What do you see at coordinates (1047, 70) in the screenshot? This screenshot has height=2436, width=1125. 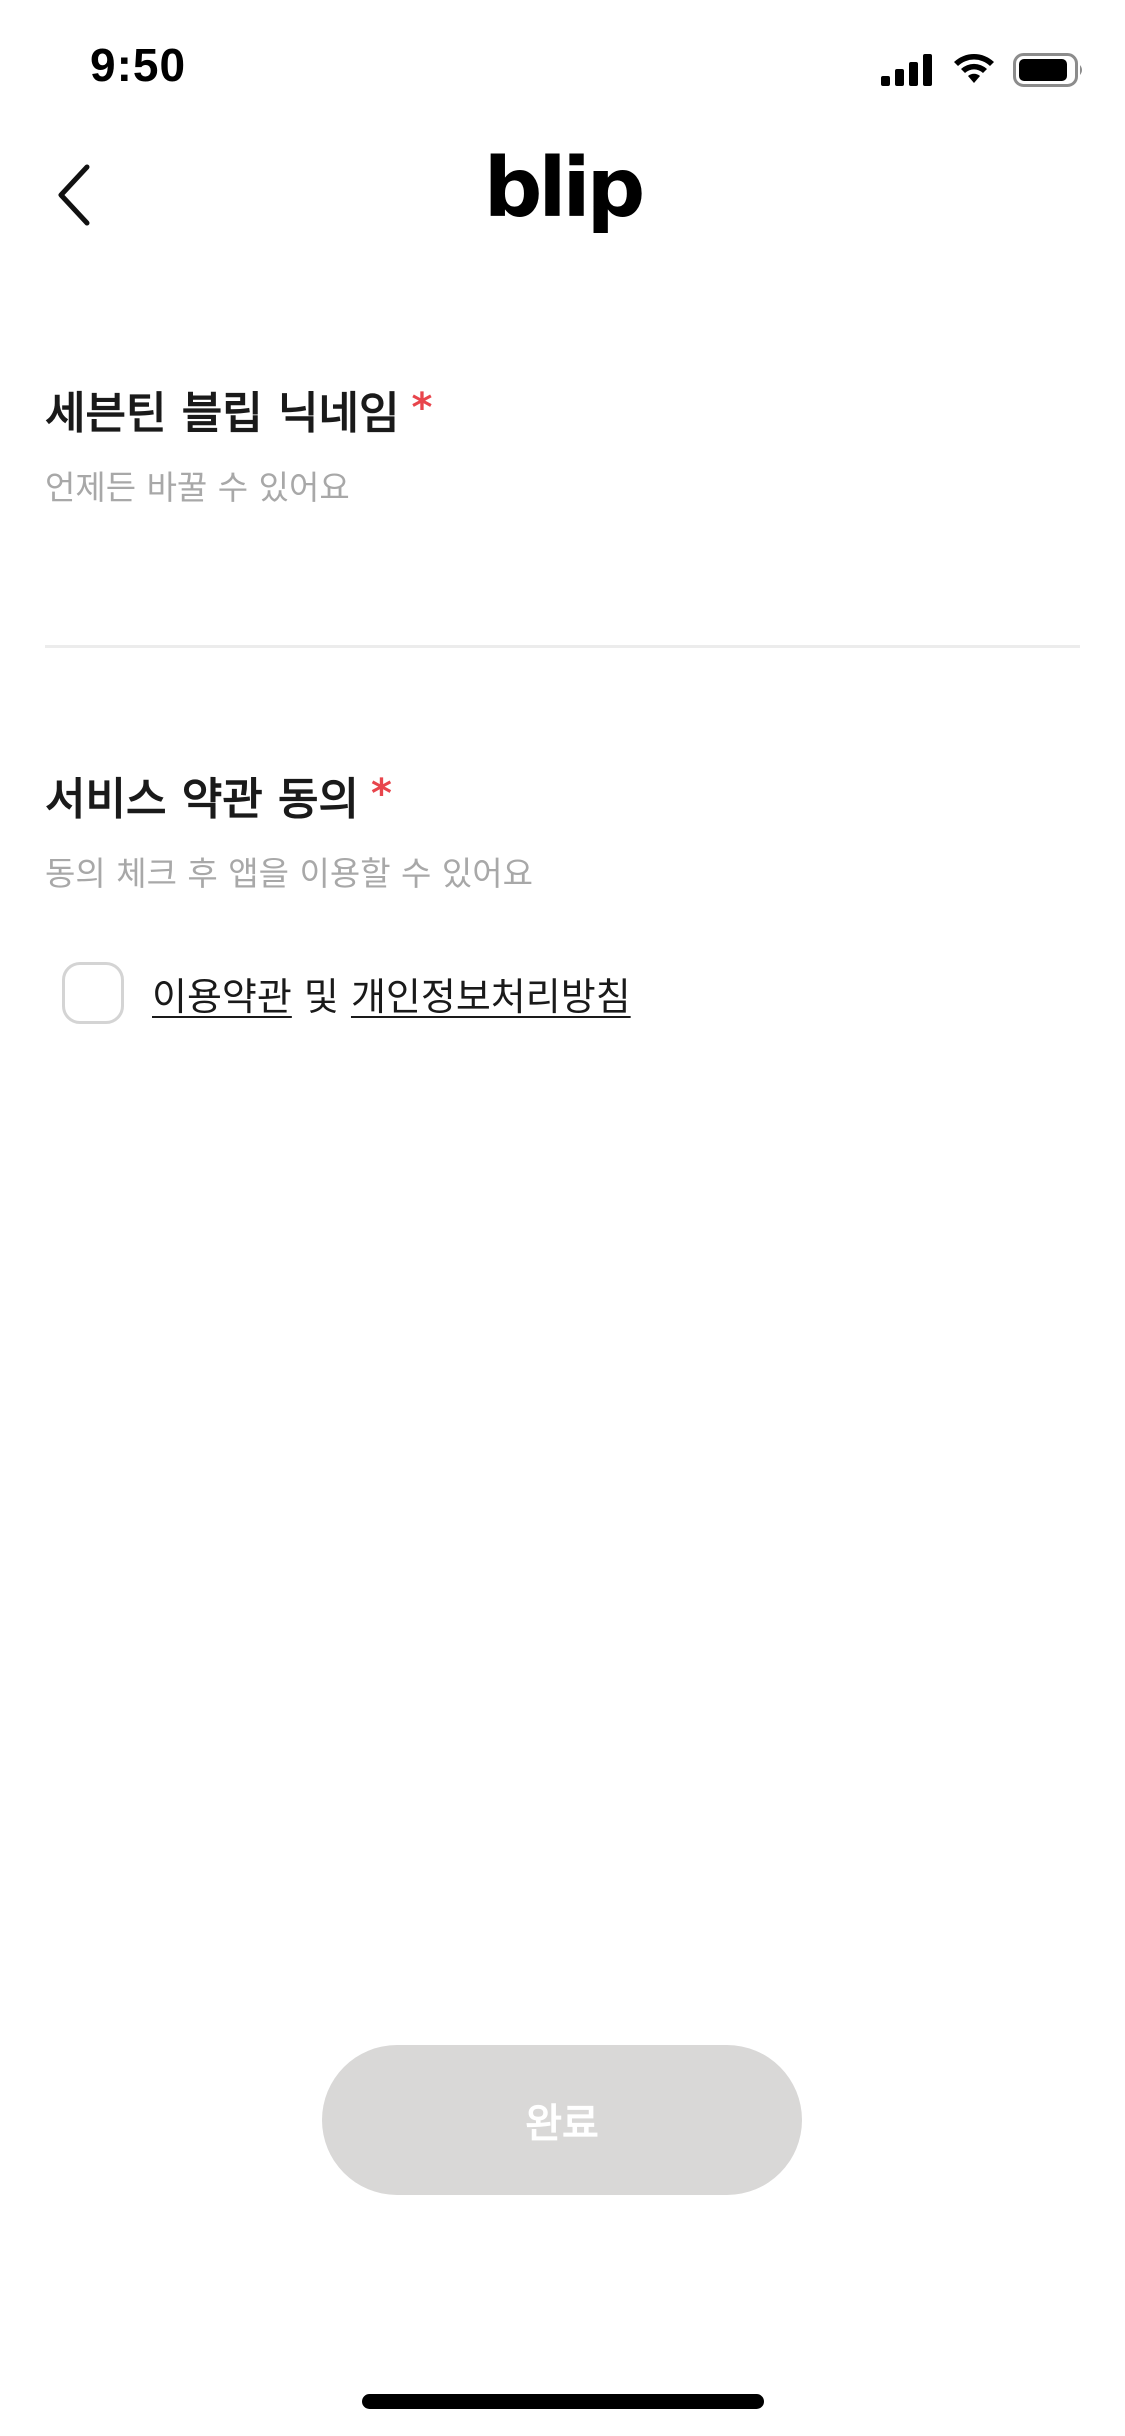 I see `battery-icon` at bounding box center [1047, 70].